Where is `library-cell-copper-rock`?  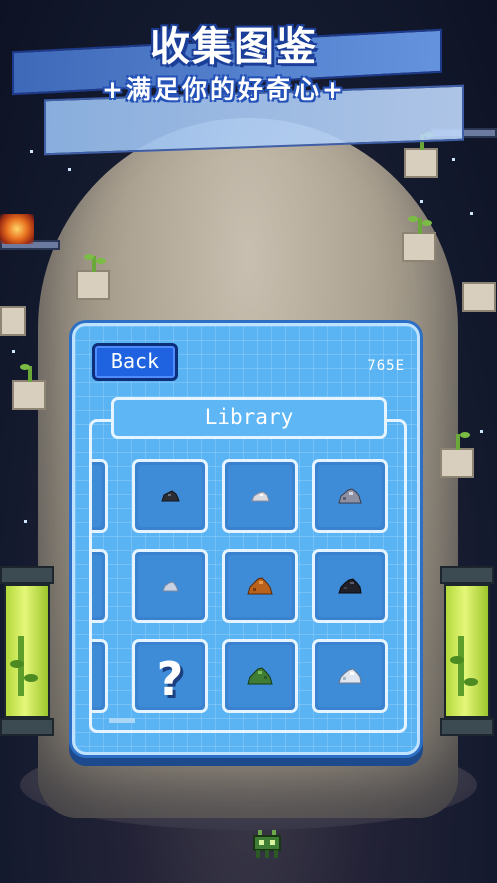
library-cell-copper-rock is located at coordinates (260, 586).